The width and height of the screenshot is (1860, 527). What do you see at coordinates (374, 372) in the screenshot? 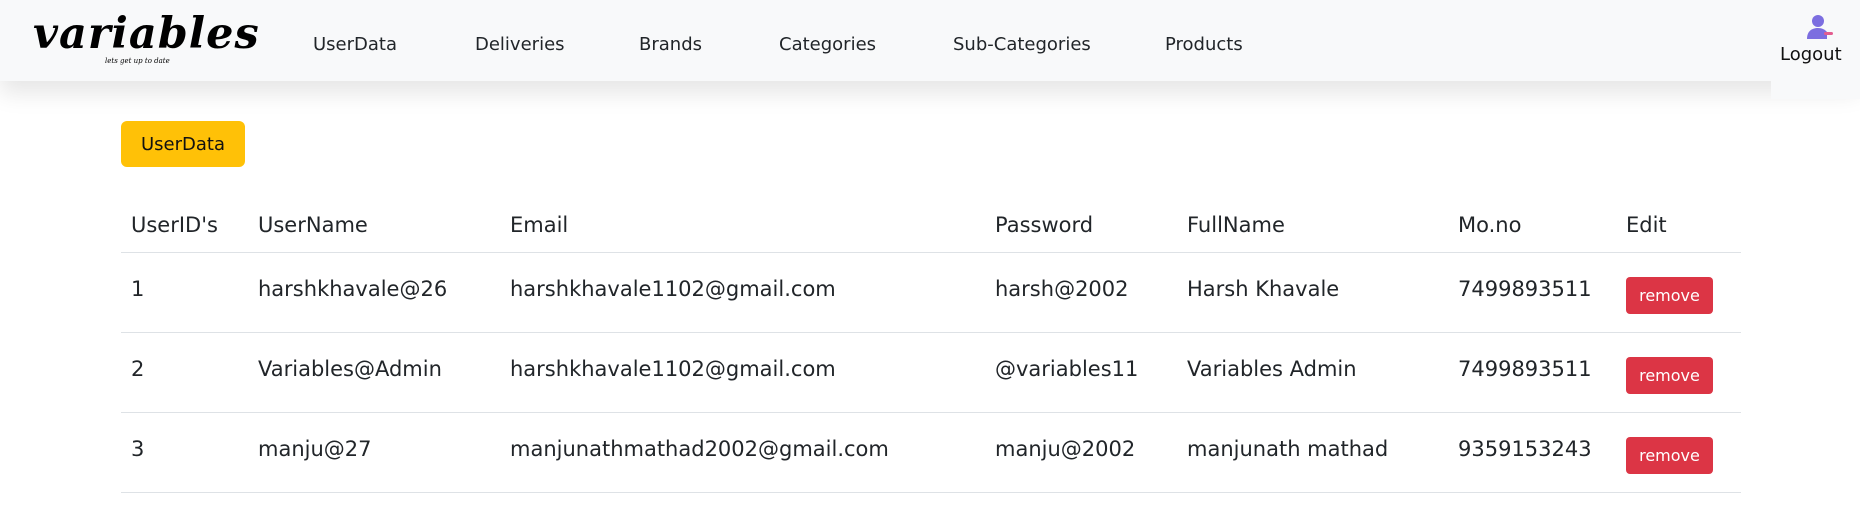
I see `cell-username: Variables@Admin` at bounding box center [374, 372].